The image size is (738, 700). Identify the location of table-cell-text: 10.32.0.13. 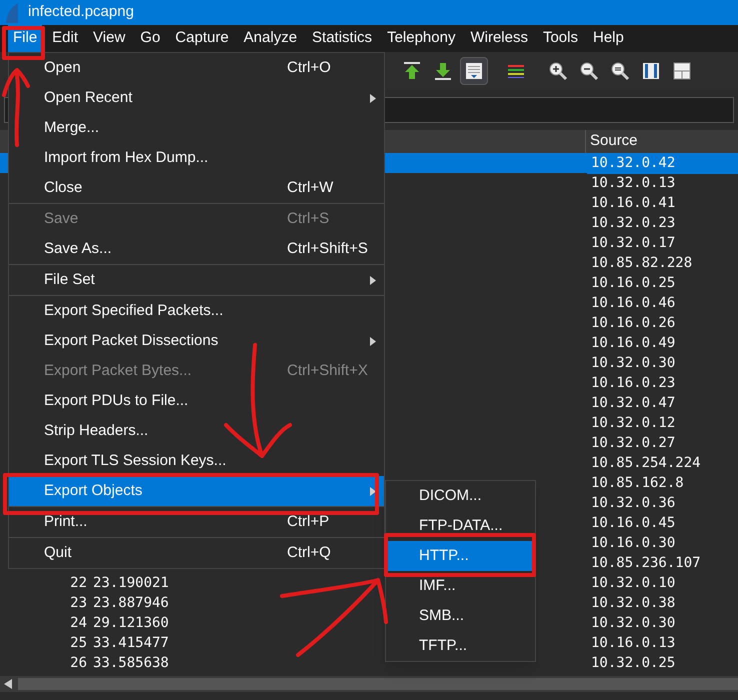
(633, 183).